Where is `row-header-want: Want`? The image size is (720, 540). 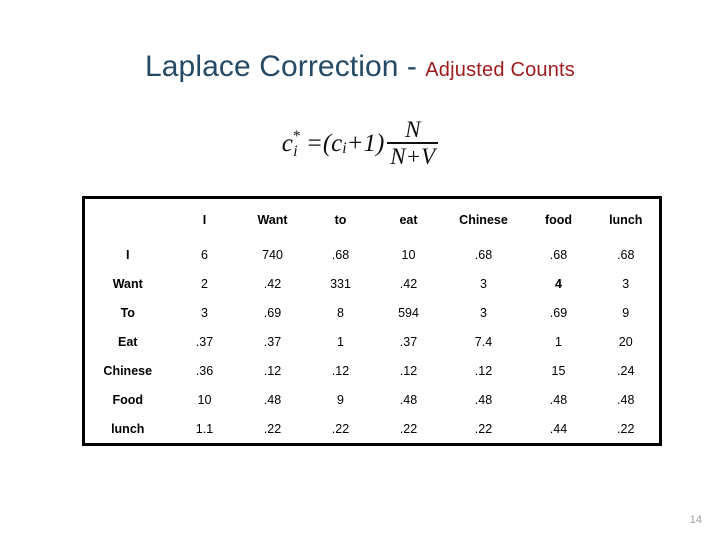
row-header-want: Want is located at coordinates (127, 283).